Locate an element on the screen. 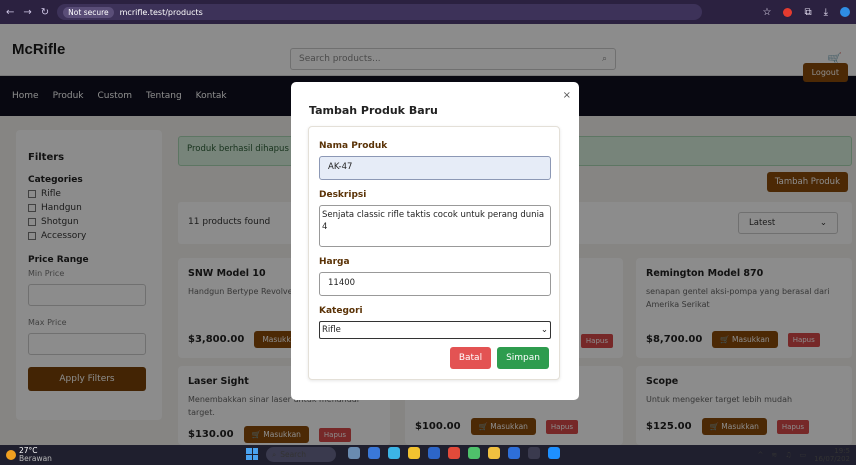  reload-icon: ↻ is located at coordinates (45, 12).